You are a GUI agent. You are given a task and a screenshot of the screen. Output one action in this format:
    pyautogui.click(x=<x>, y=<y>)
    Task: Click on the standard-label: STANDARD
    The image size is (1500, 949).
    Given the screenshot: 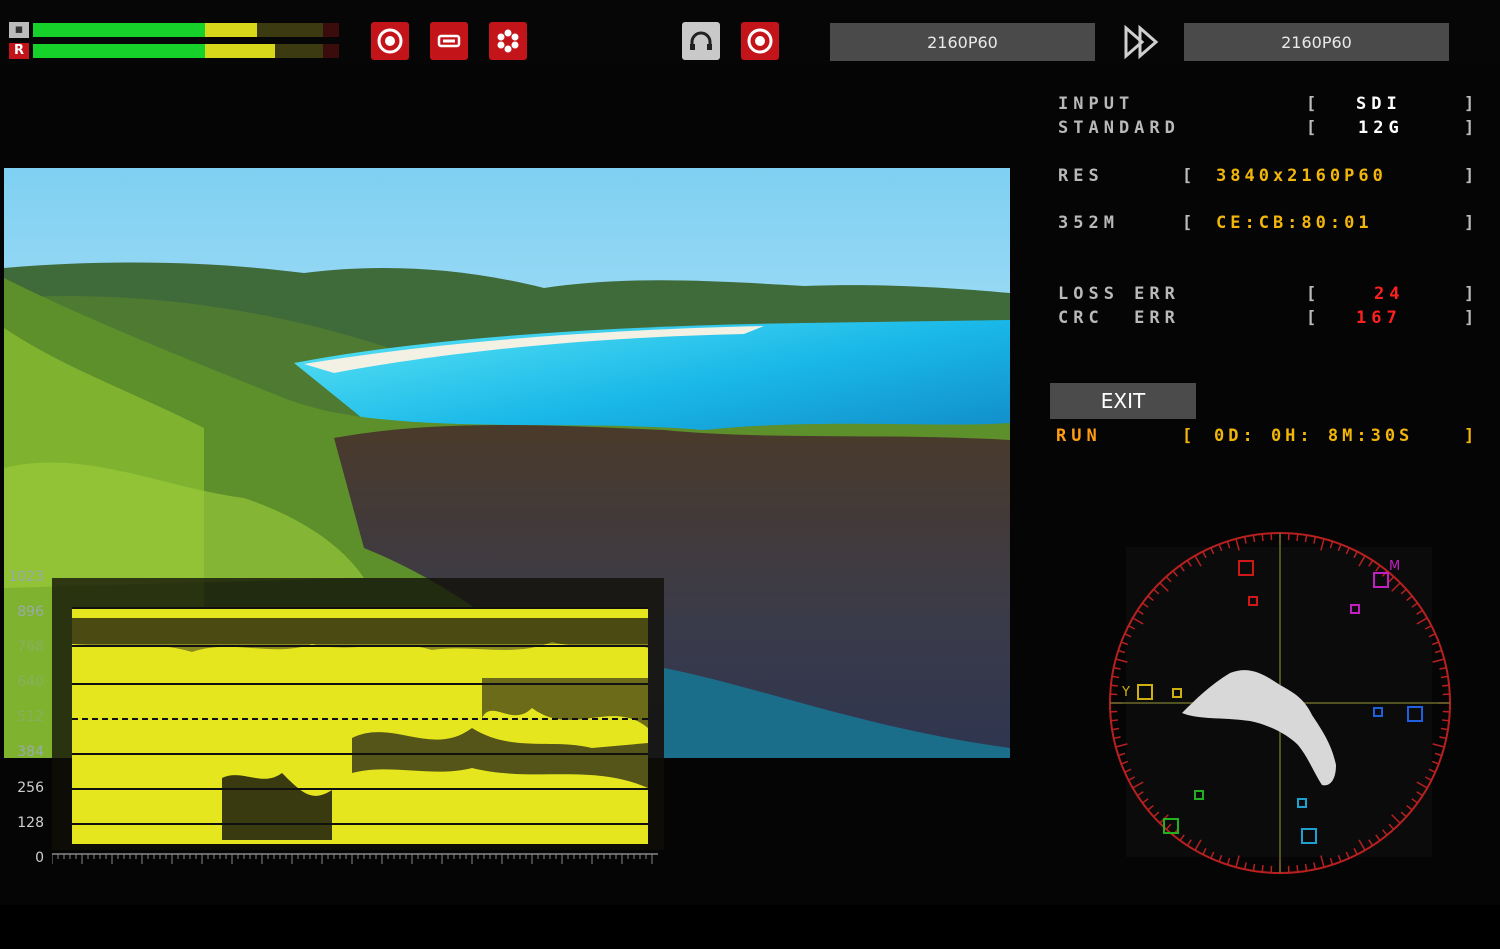 What is the action you would take?
    pyautogui.click(x=1119, y=128)
    